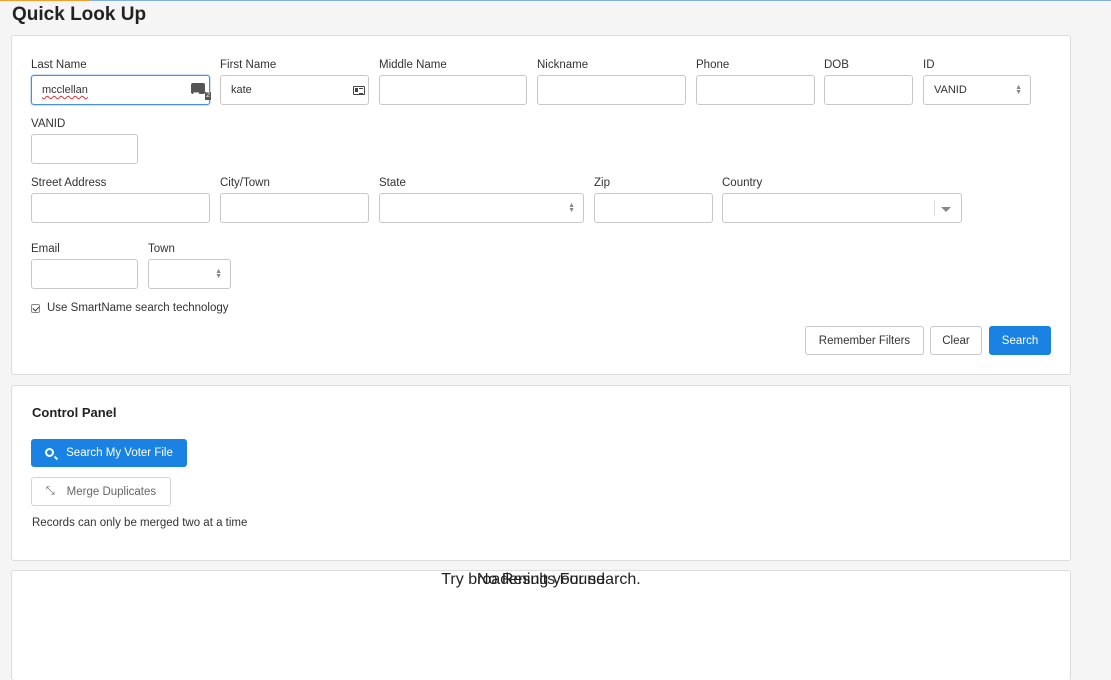 The image size is (1111, 680). I want to click on first-name-value: kate, so click(241, 90).